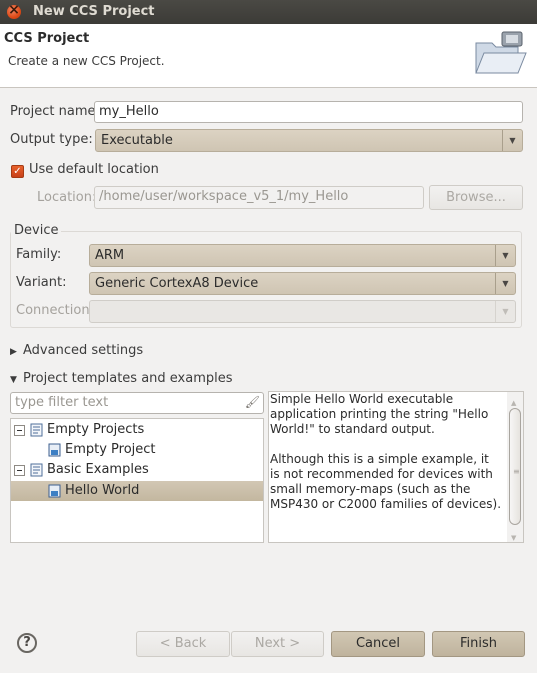 Image resolution: width=537 pixels, height=673 pixels. Describe the element at coordinates (137, 140) in the screenshot. I see `output-type-value: Executable` at that location.